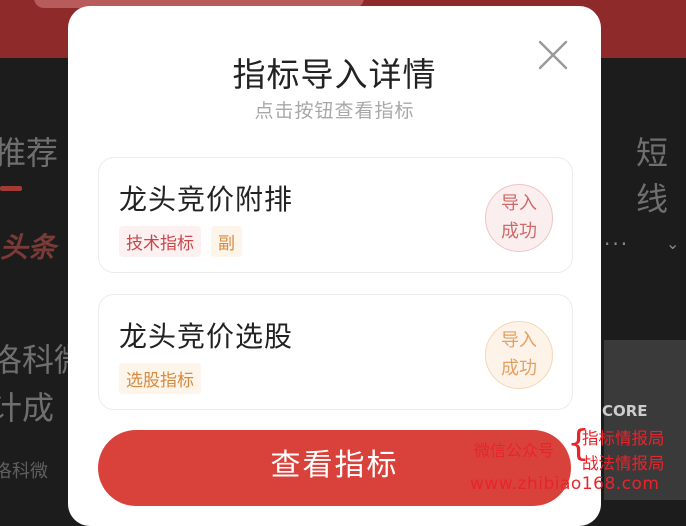  Describe the element at coordinates (206, 336) in the screenshot. I see `indicator-name: 龙头竞价选股` at that location.